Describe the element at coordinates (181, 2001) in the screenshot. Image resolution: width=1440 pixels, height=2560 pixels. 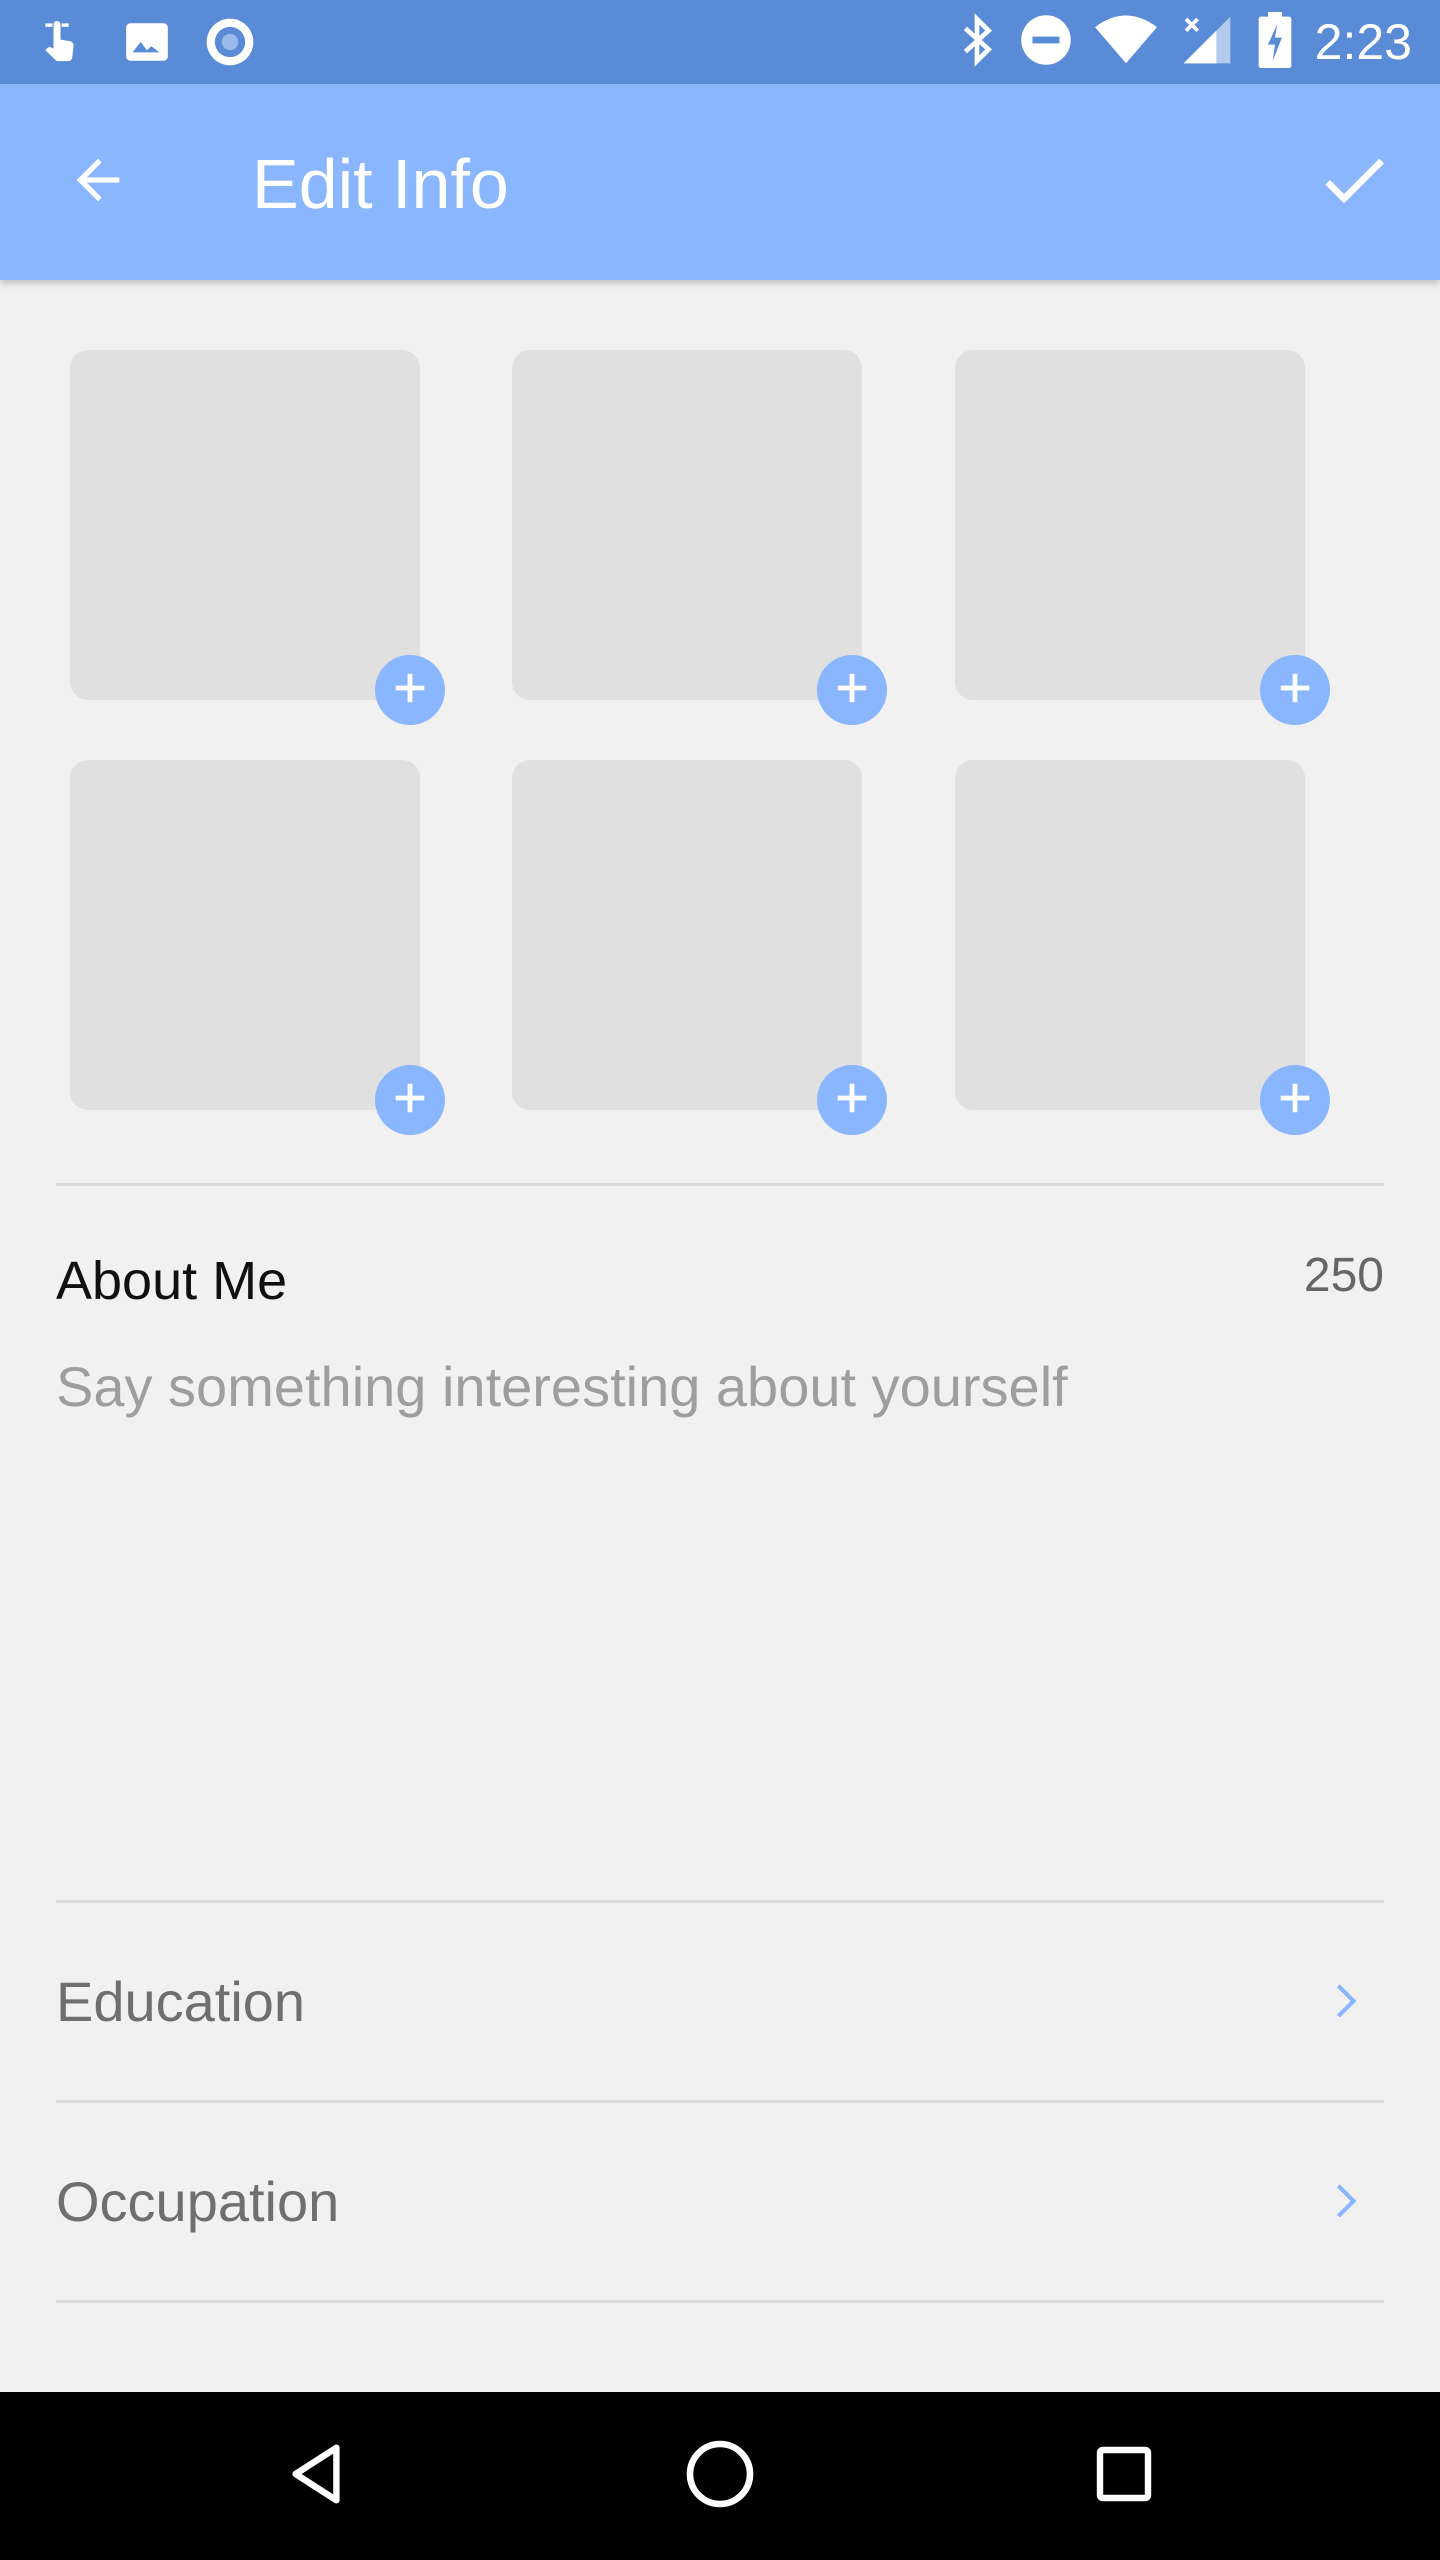
I see `education-label: Education` at that location.